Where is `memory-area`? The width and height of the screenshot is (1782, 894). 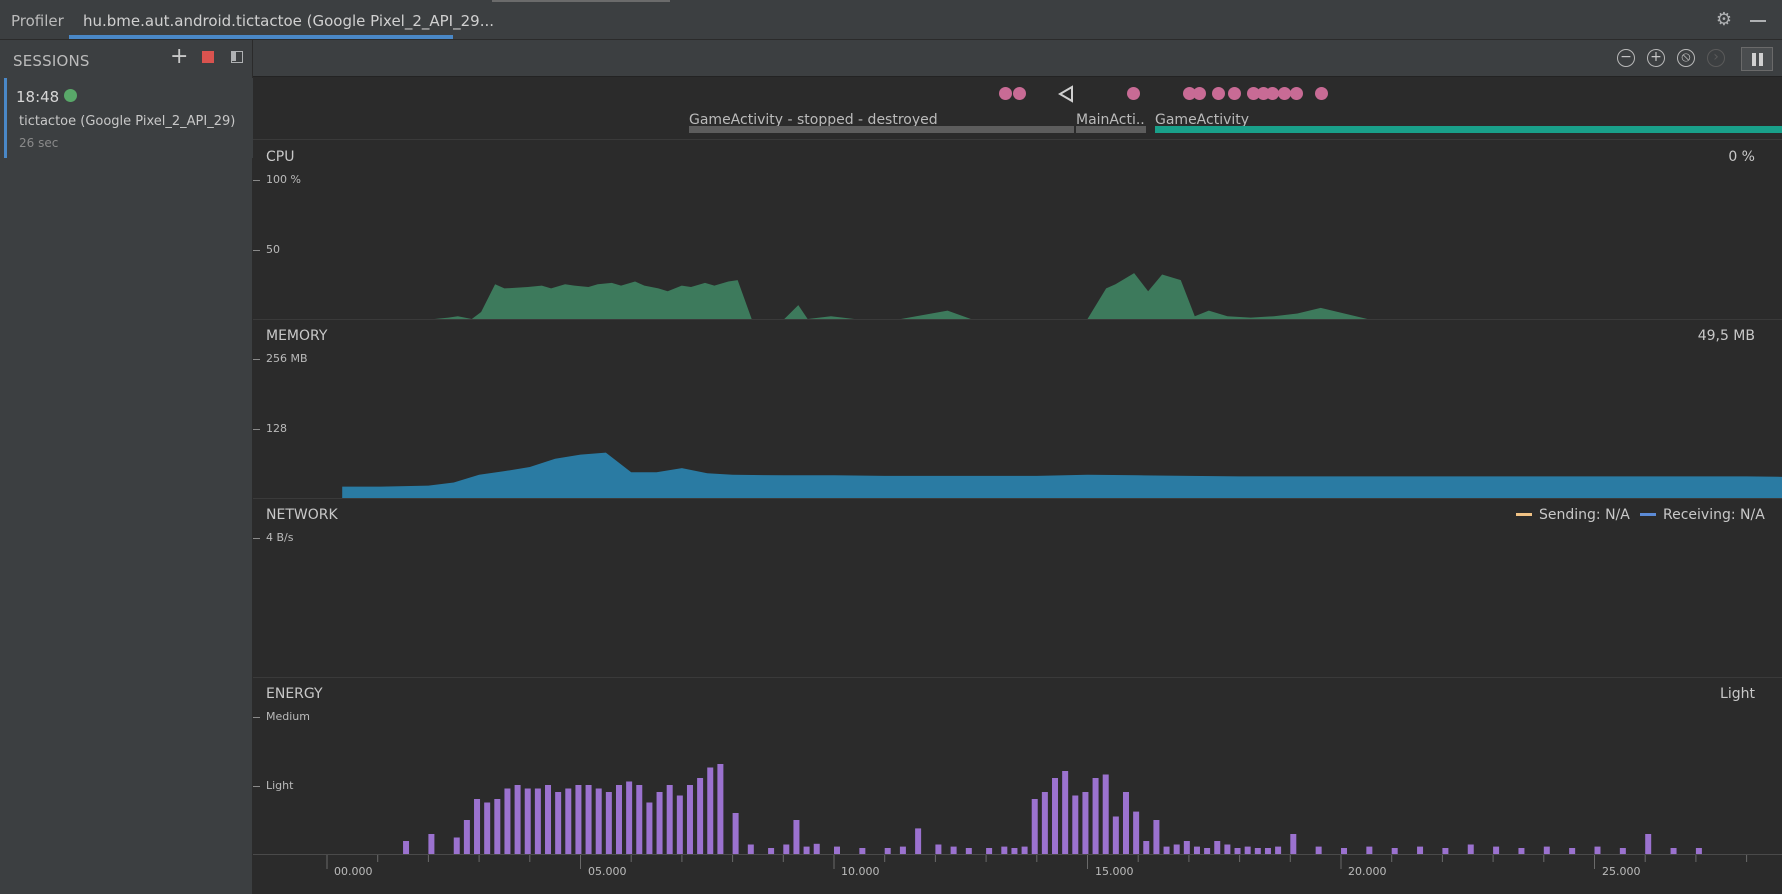 memory-area is located at coordinates (1062, 475).